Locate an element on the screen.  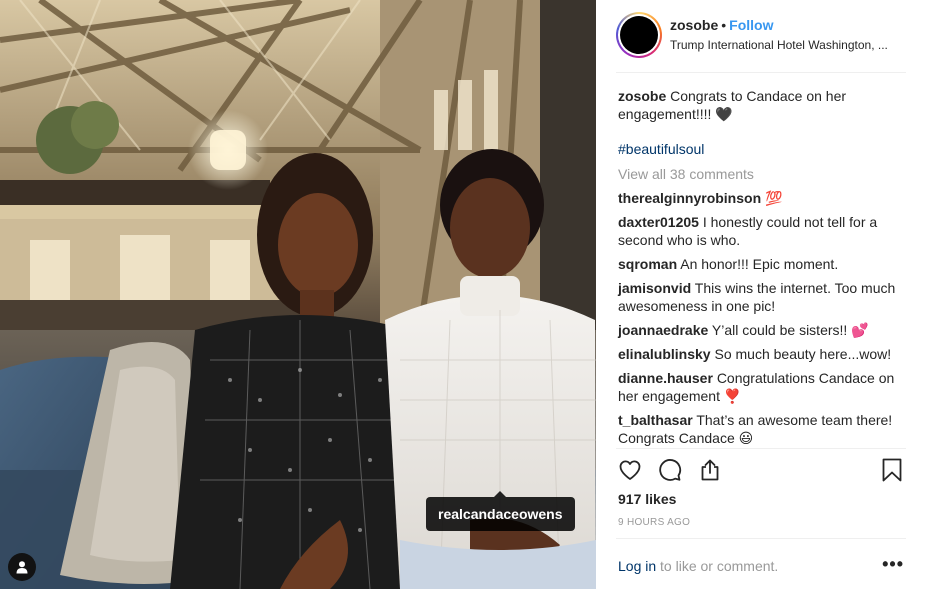
comment-text: Y’all could be sisters!! 💕 is located at coordinates (790, 330).